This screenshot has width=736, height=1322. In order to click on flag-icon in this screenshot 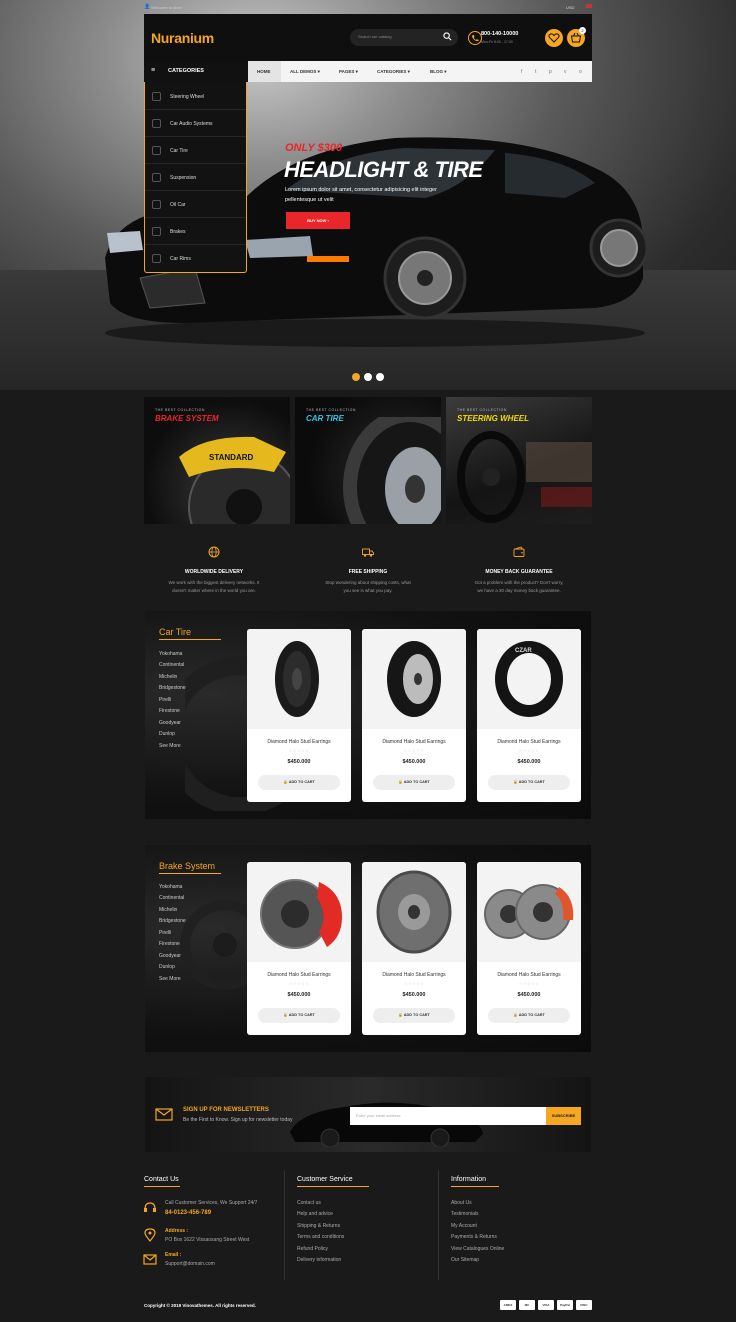, I will do `click(589, 6)`.